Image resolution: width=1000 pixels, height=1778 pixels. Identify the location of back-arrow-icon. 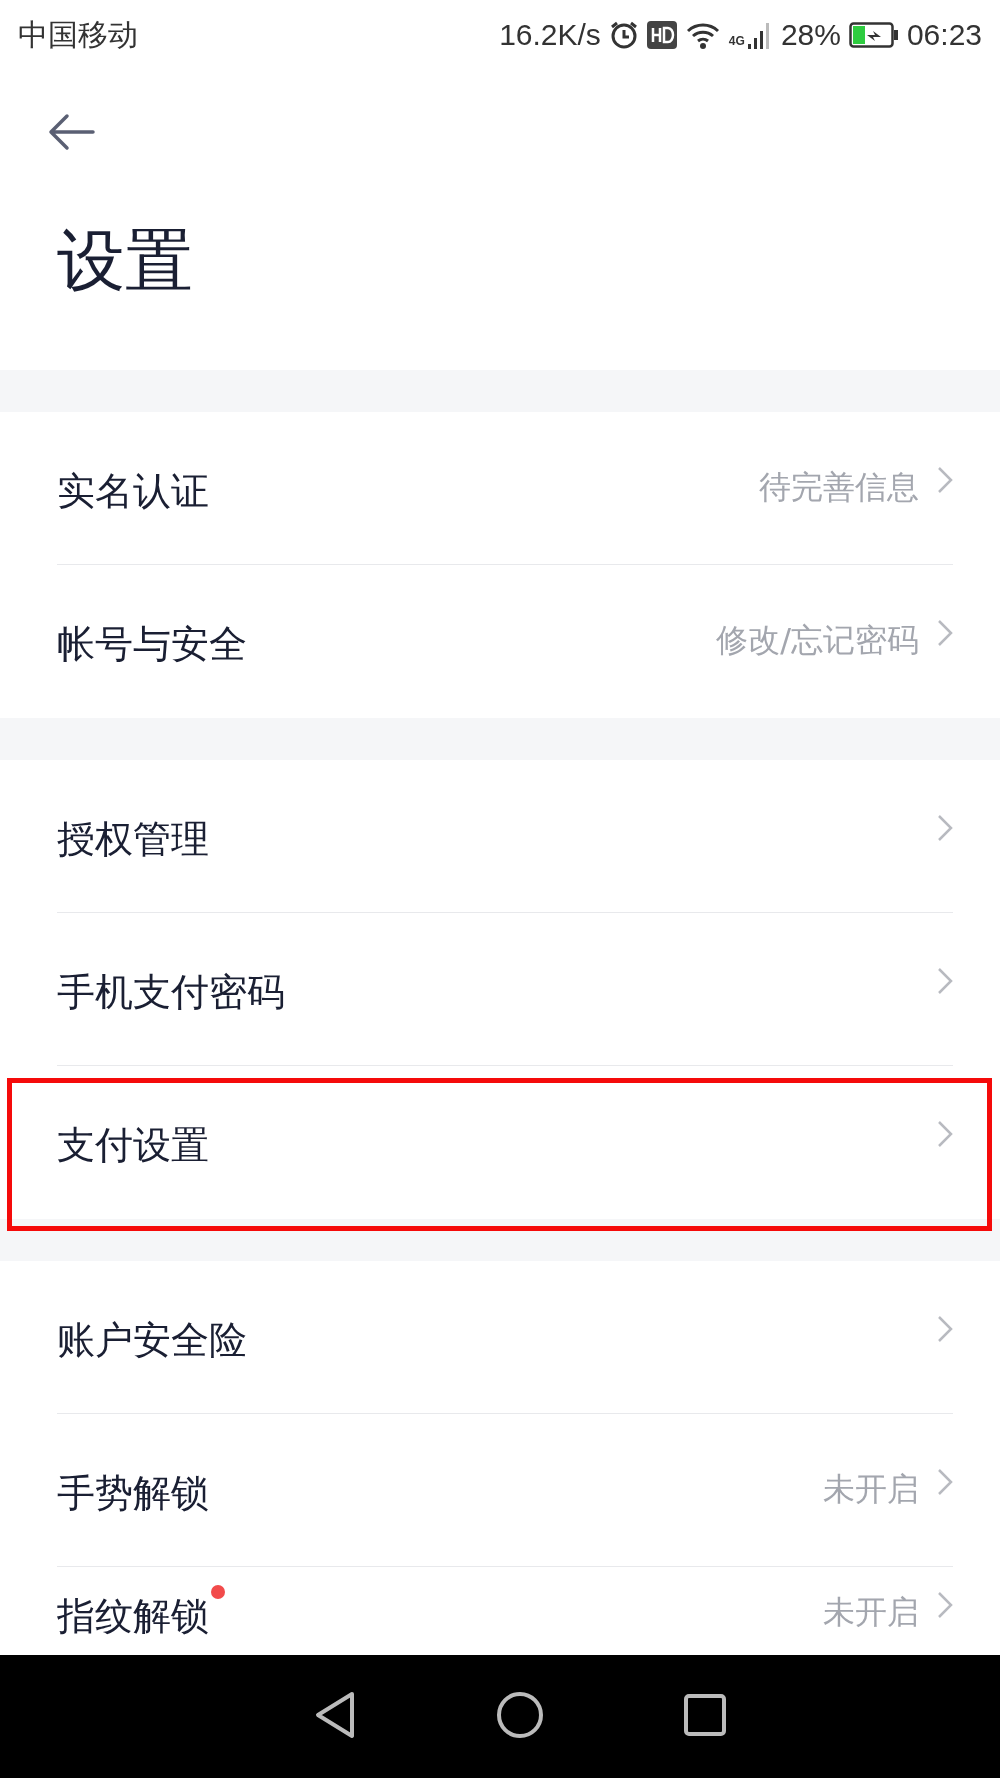
(71, 132).